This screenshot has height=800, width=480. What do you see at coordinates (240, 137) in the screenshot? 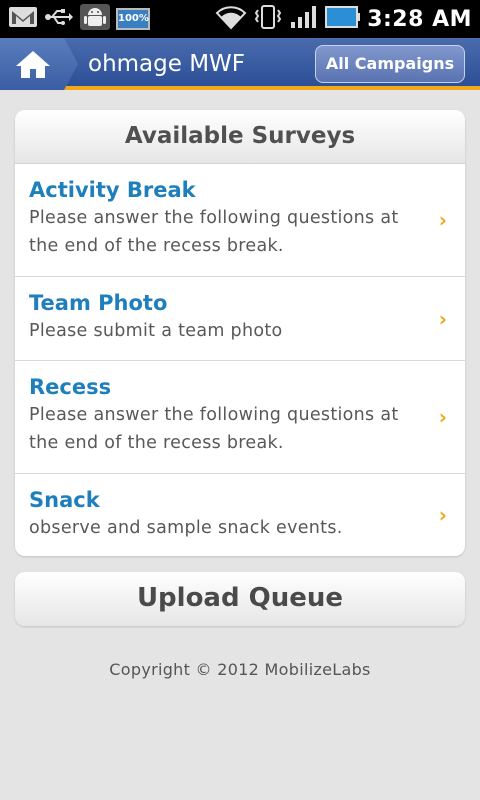
I see `available-surveys-header: Available Surveys` at bounding box center [240, 137].